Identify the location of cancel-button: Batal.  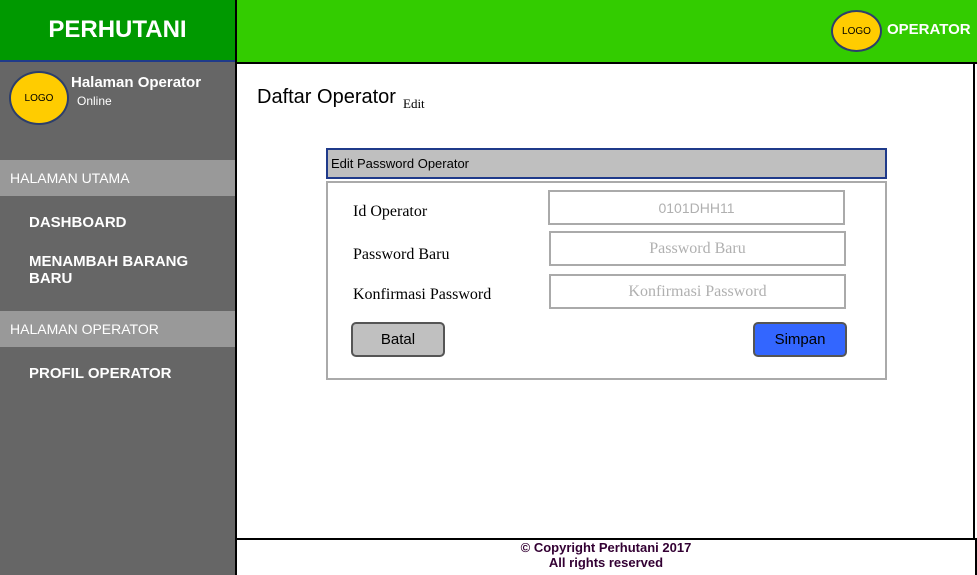
(398, 339).